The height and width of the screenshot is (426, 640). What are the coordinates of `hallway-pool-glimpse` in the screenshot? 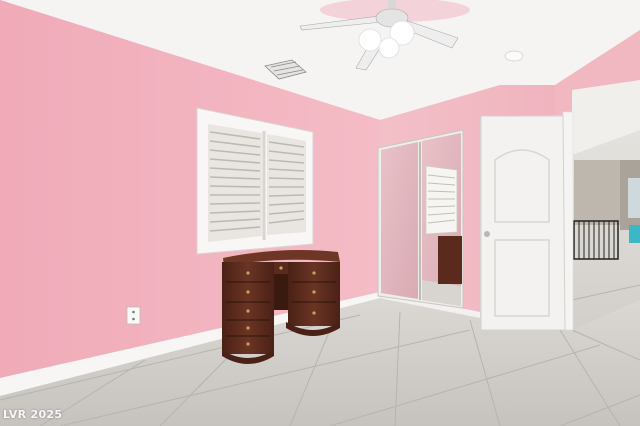 It's located at (634, 234).